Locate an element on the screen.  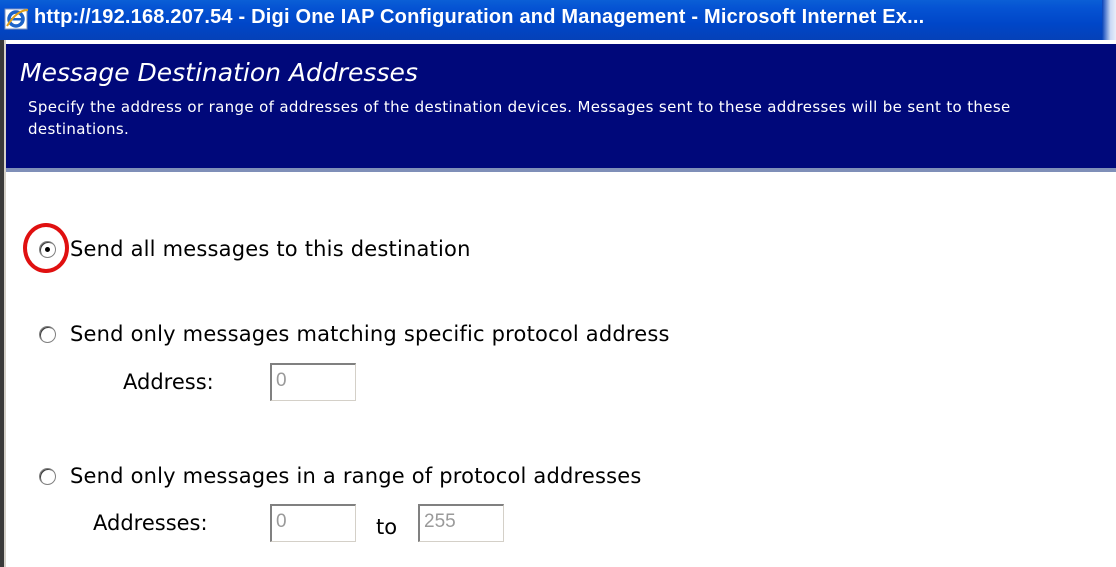
radio-specific-address is located at coordinates (47, 334).